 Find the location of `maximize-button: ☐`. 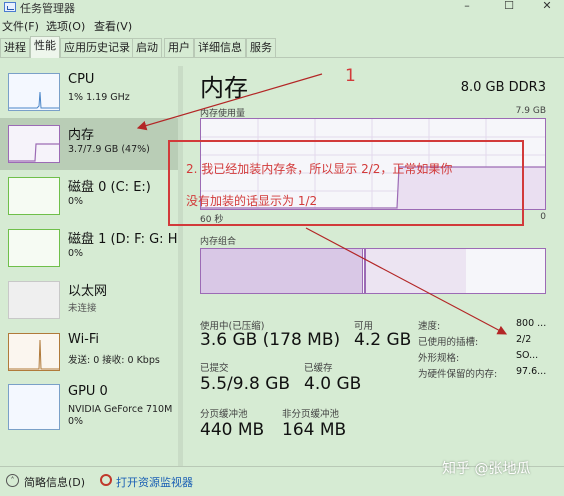

maximize-button: ☐ is located at coordinates (509, 7).